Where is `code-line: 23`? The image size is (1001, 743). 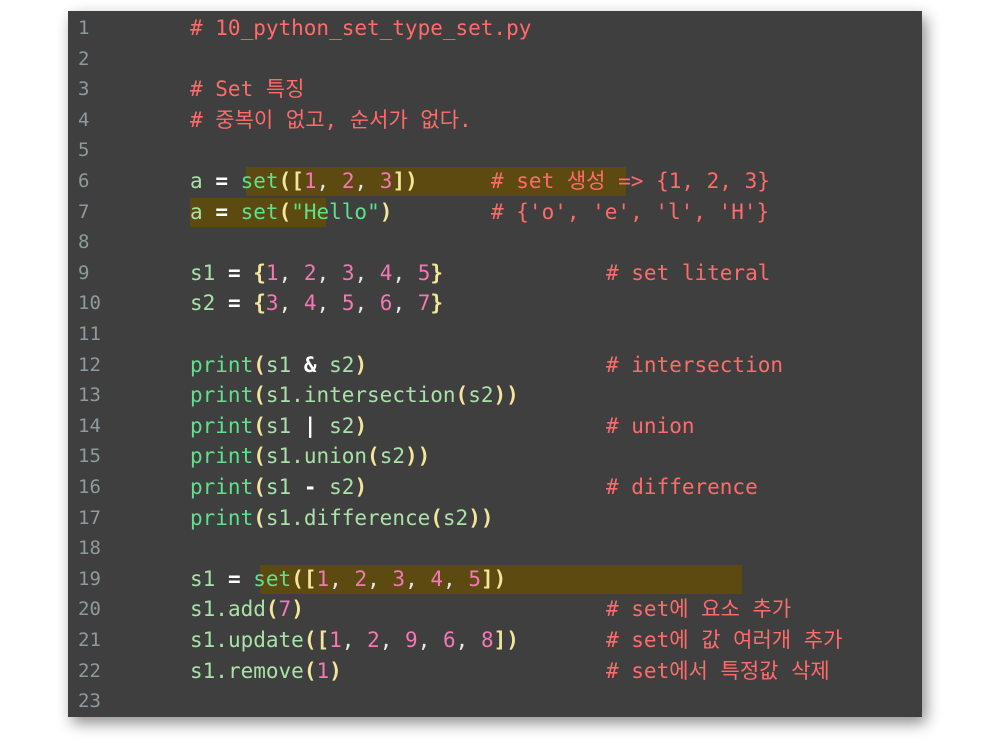 code-line: 23 is located at coordinates (495, 701).